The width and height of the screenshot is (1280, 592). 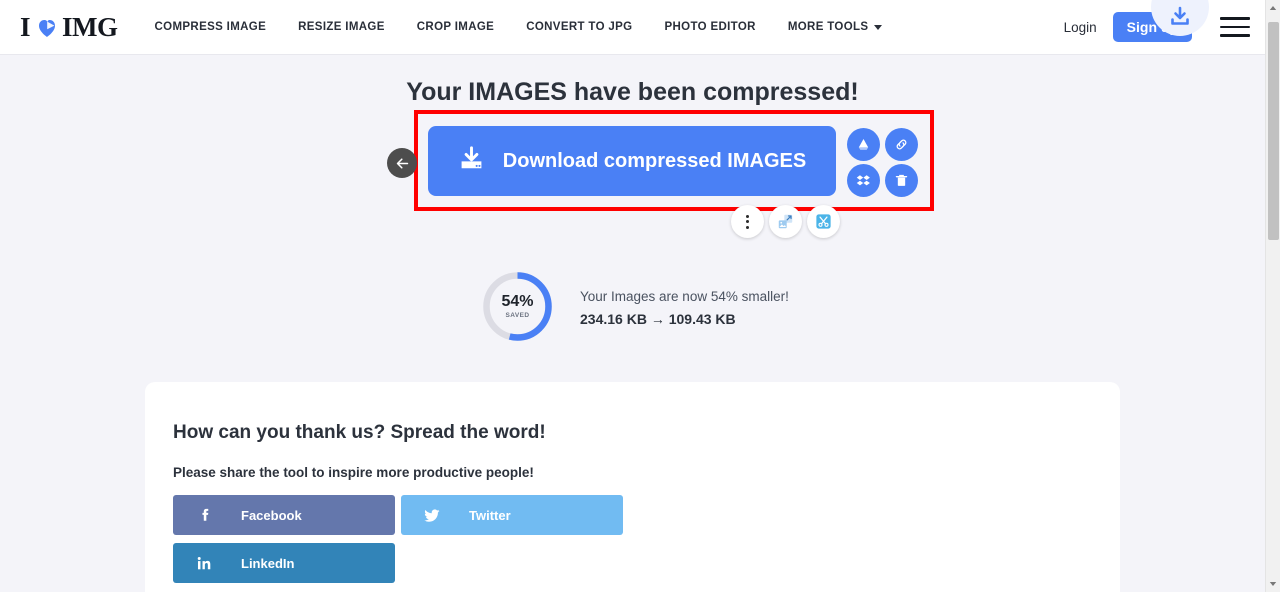 I want to click on nav-label: CROP IMAGE, so click(x=455, y=27).